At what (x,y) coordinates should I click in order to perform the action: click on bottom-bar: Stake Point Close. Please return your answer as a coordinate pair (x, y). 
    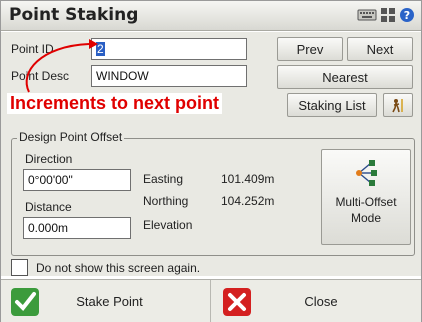
    Looking at the image, I should click on (211, 300).